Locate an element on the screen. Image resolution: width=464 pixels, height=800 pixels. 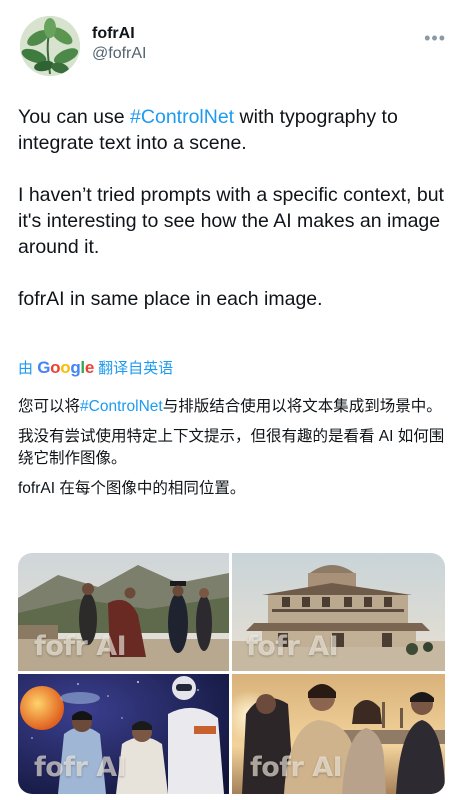
tweet-header: fofrAI @fofrAI ••• is located at coordinates (233, 46).